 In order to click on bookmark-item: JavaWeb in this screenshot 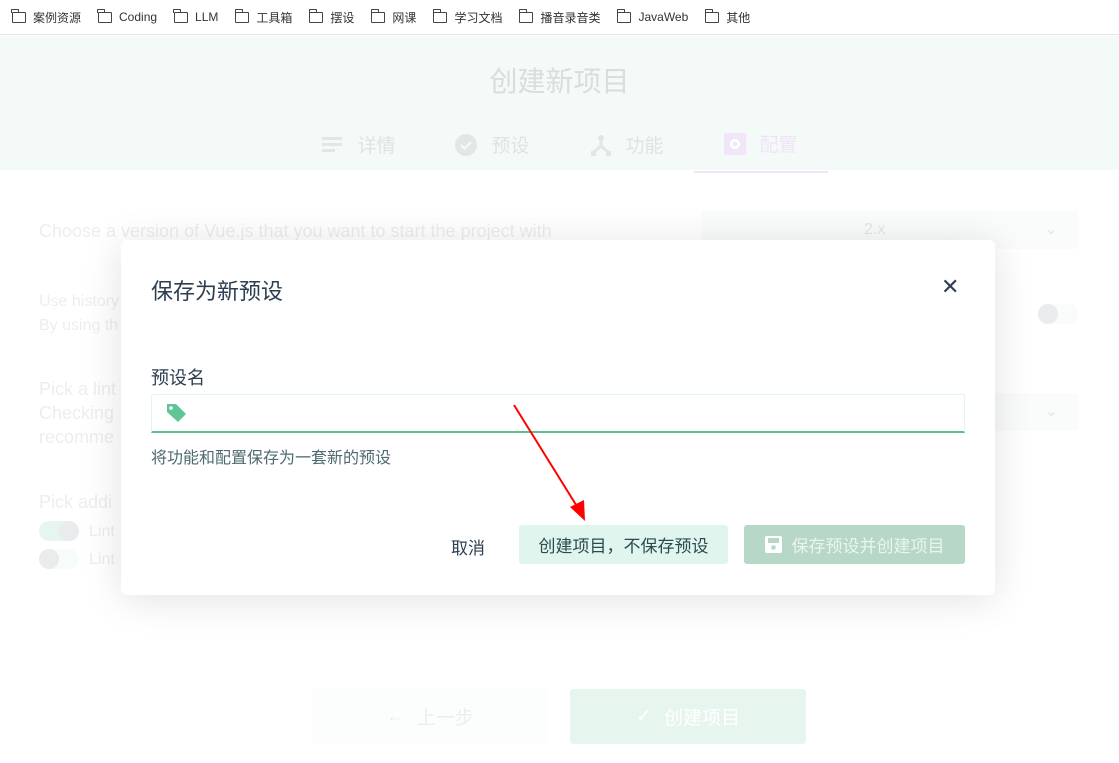, I will do `click(652, 16)`.